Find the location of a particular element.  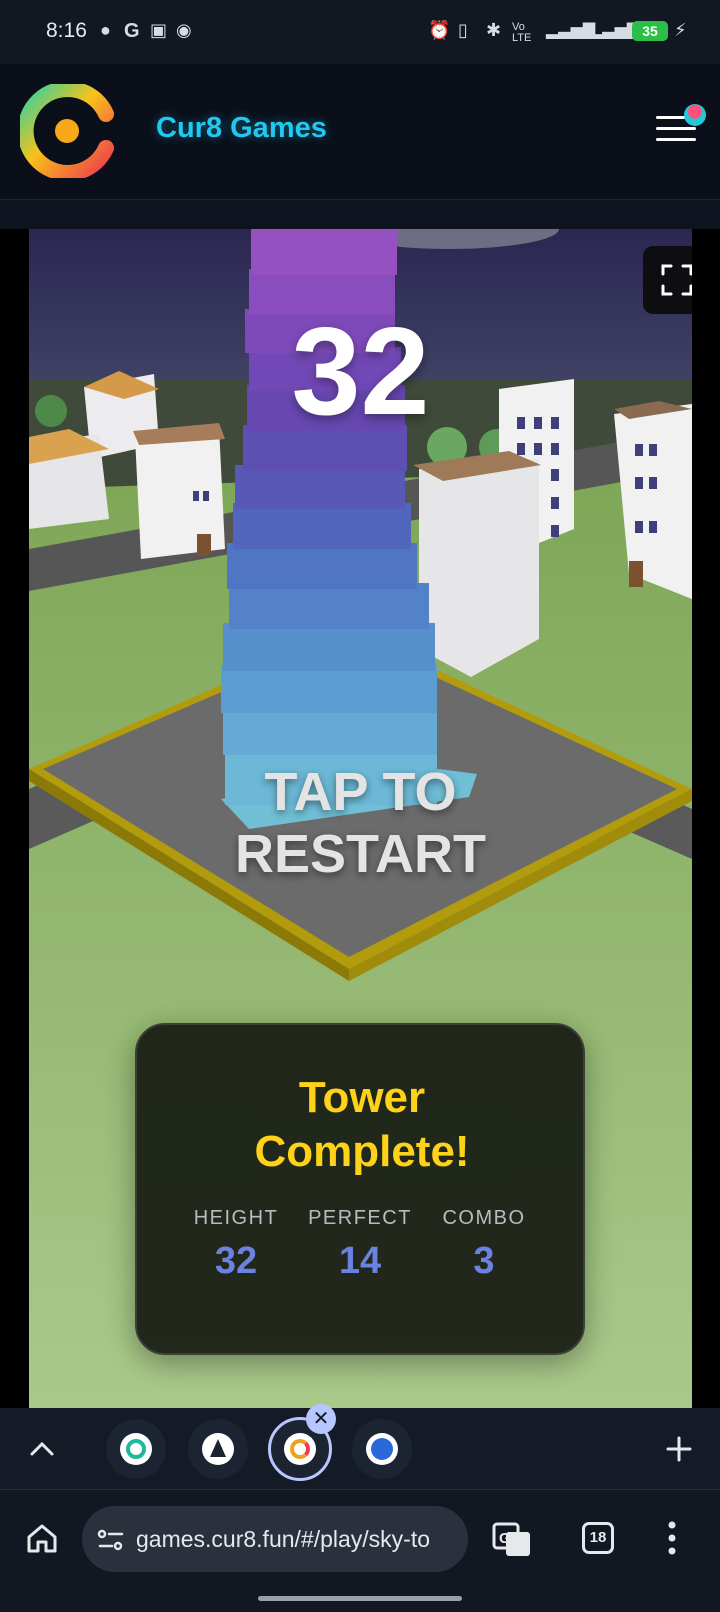

clock: 8:16 is located at coordinates (66, 30).